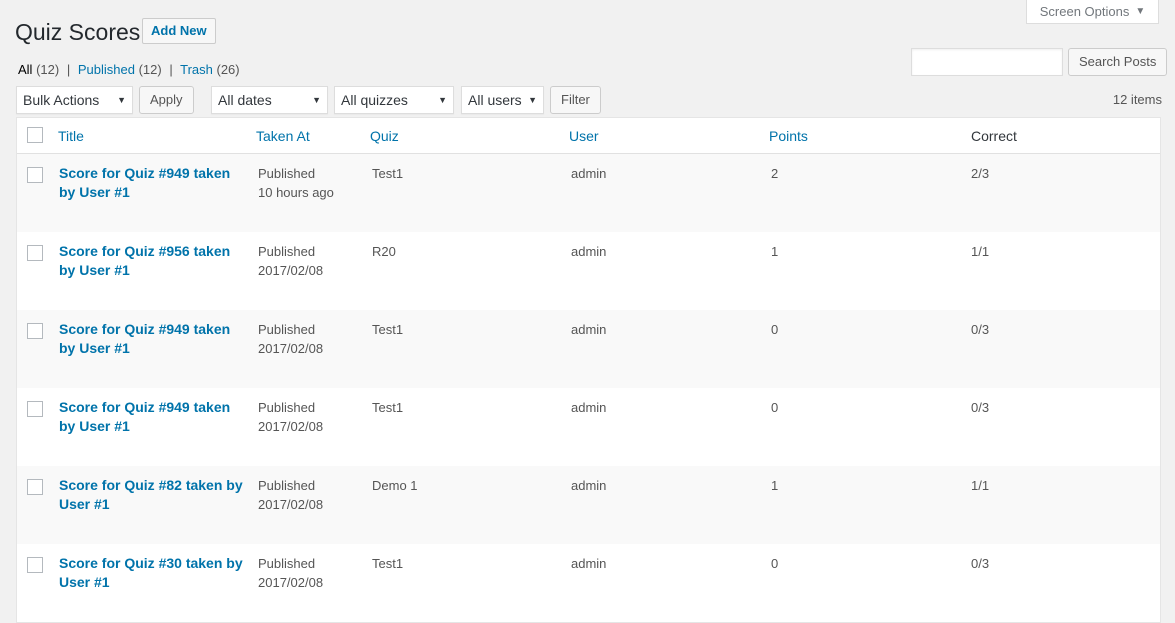  I want to click on page-title: Quiz Scores, so click(78, 32).